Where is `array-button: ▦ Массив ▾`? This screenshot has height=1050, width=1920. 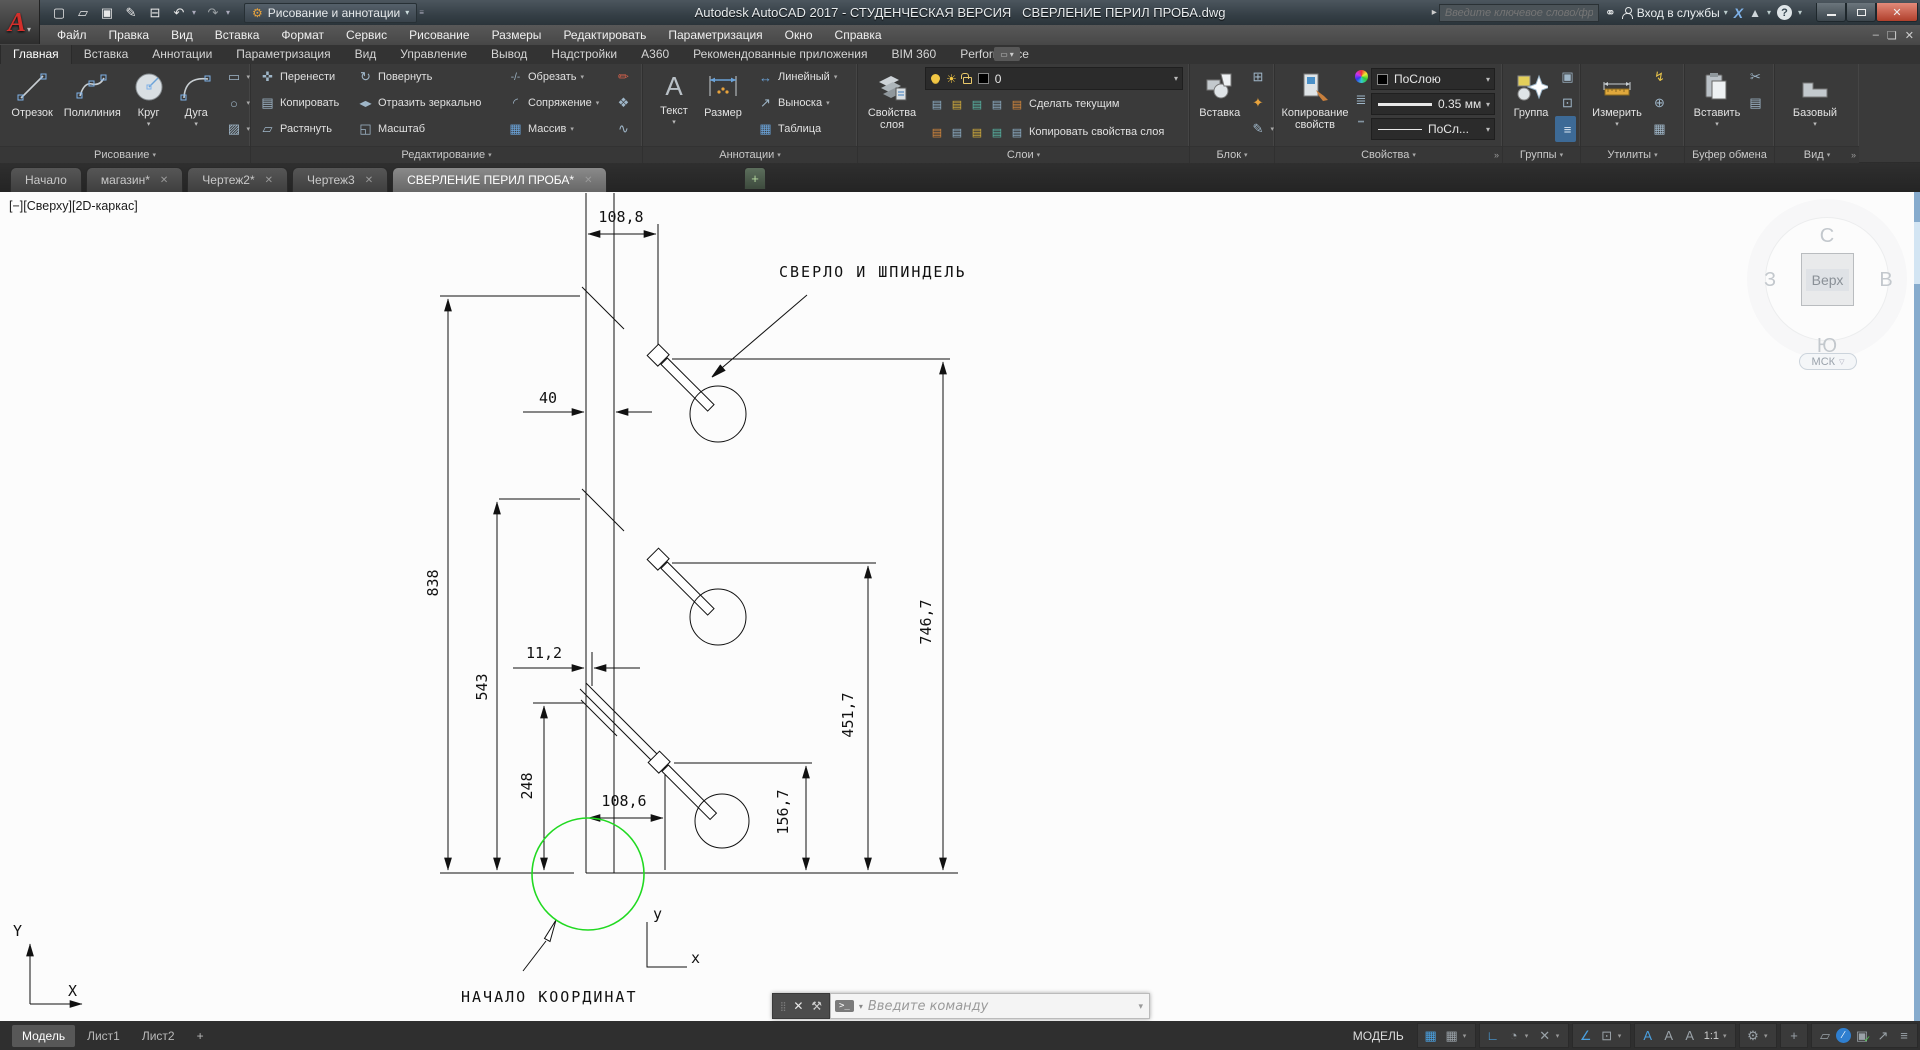 array-button: ▦ Массив ▾ is located at coordinates (557, 129).